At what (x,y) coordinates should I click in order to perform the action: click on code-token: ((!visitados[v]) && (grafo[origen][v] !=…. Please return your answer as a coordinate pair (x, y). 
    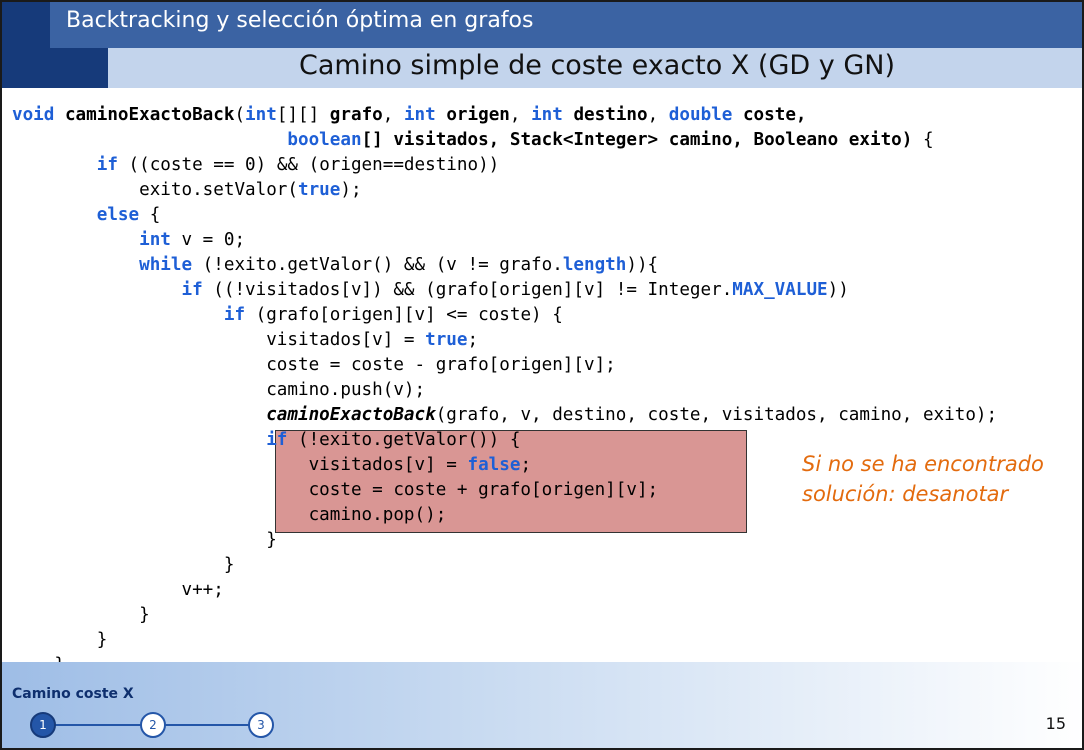
    Looking at the image, I should click on (467, 290).